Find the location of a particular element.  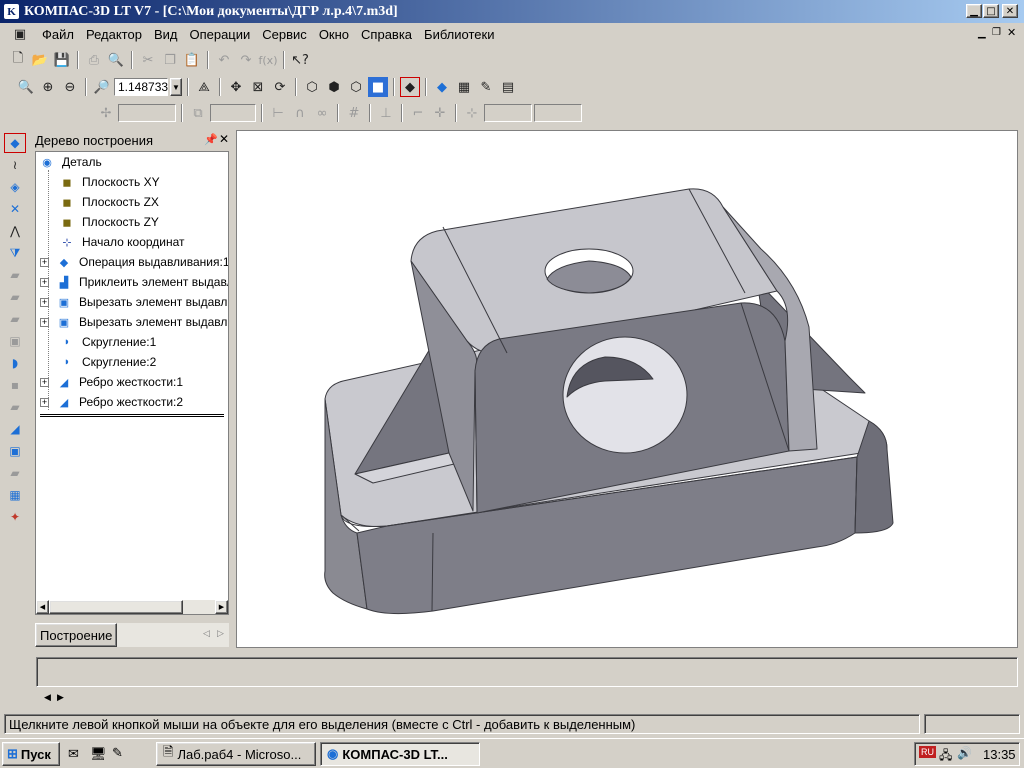

quicklaunch-app-icon: ✎ is located at coordinates (117, 753).